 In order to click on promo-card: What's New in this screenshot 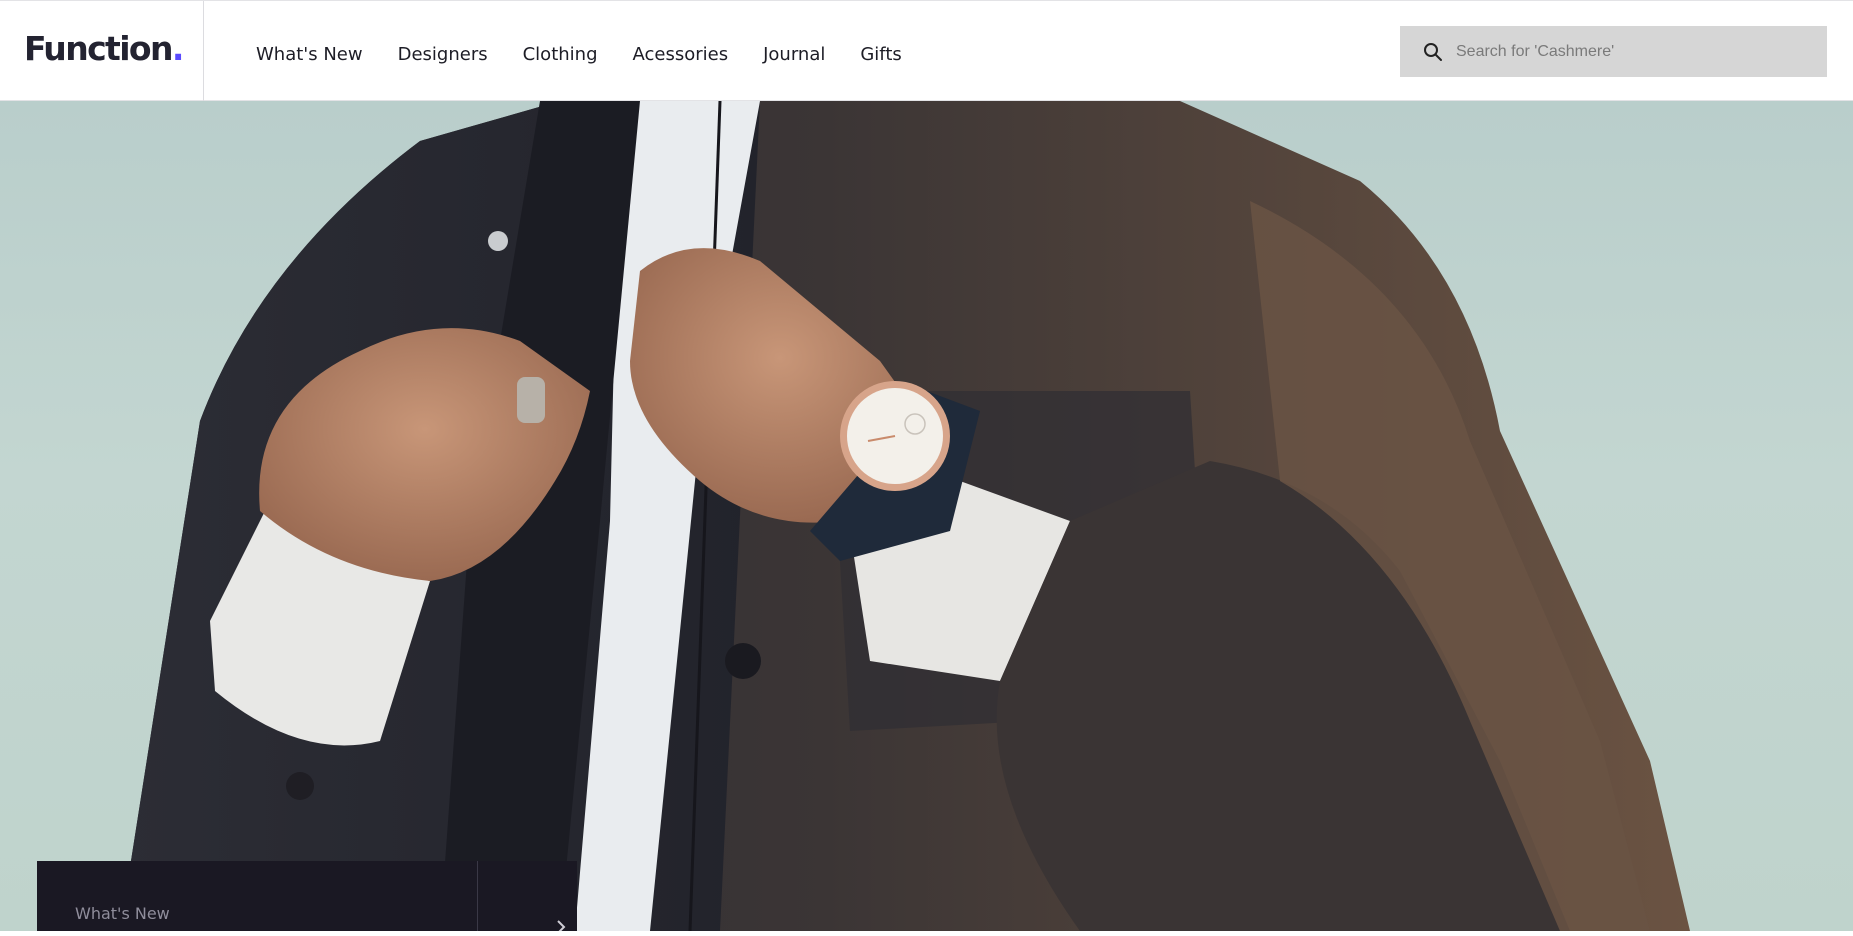, I will do `click(307, 897)`.